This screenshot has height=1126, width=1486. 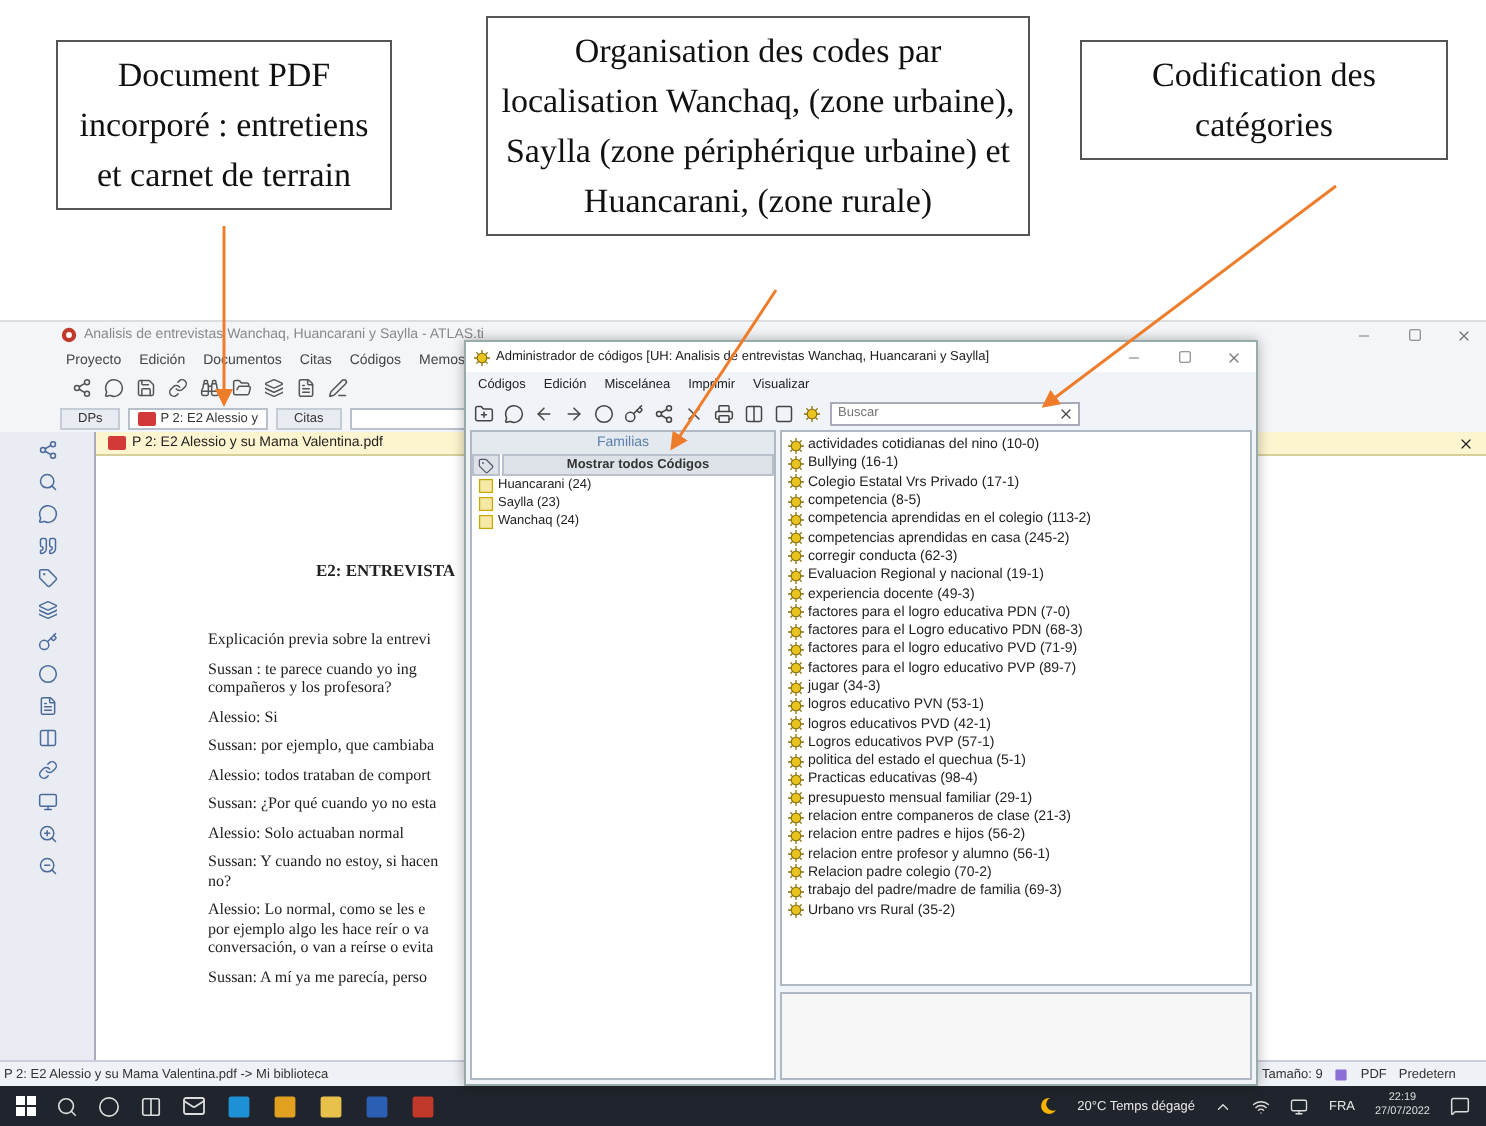 I want to click on document-paragraph: Explicación previa sobre la entrevi, so click(x=320, y=639).